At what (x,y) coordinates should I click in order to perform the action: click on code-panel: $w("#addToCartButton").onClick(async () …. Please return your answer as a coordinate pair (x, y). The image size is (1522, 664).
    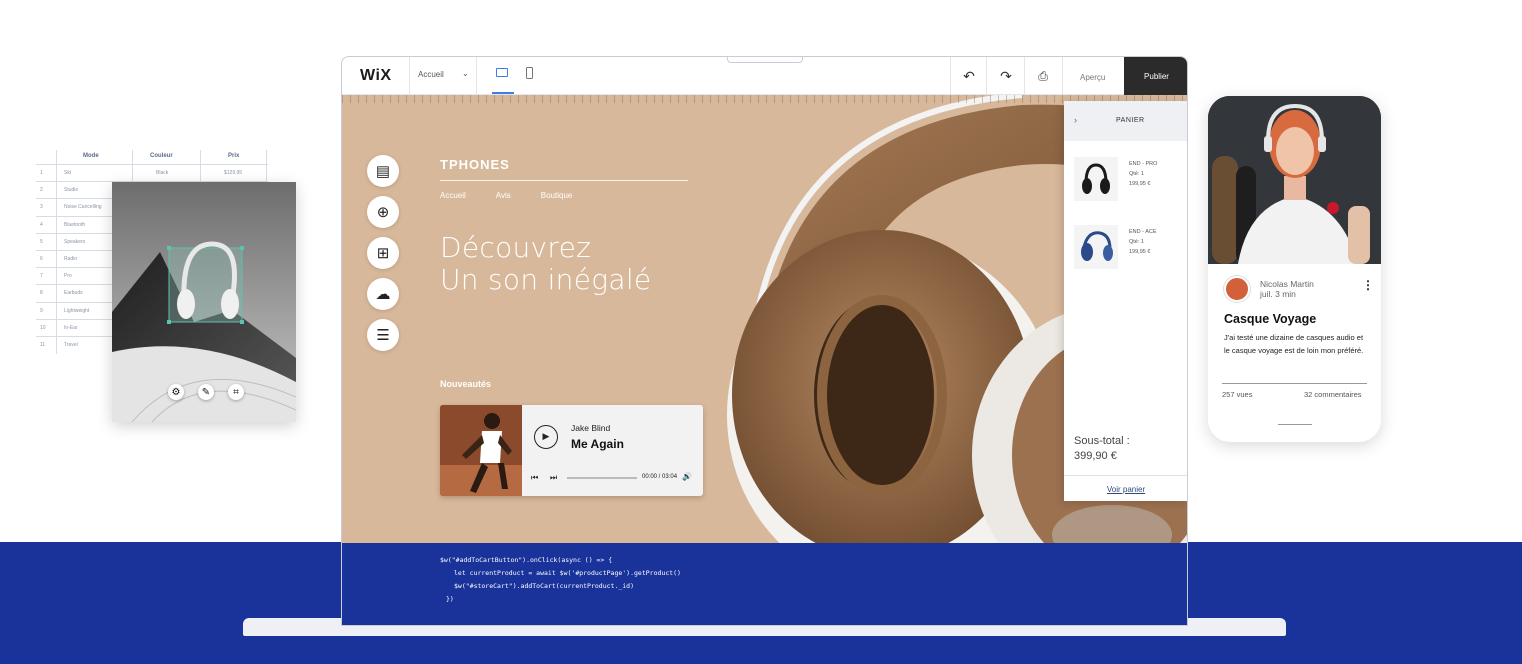
    Looking at the image, I should click on (764, 584).